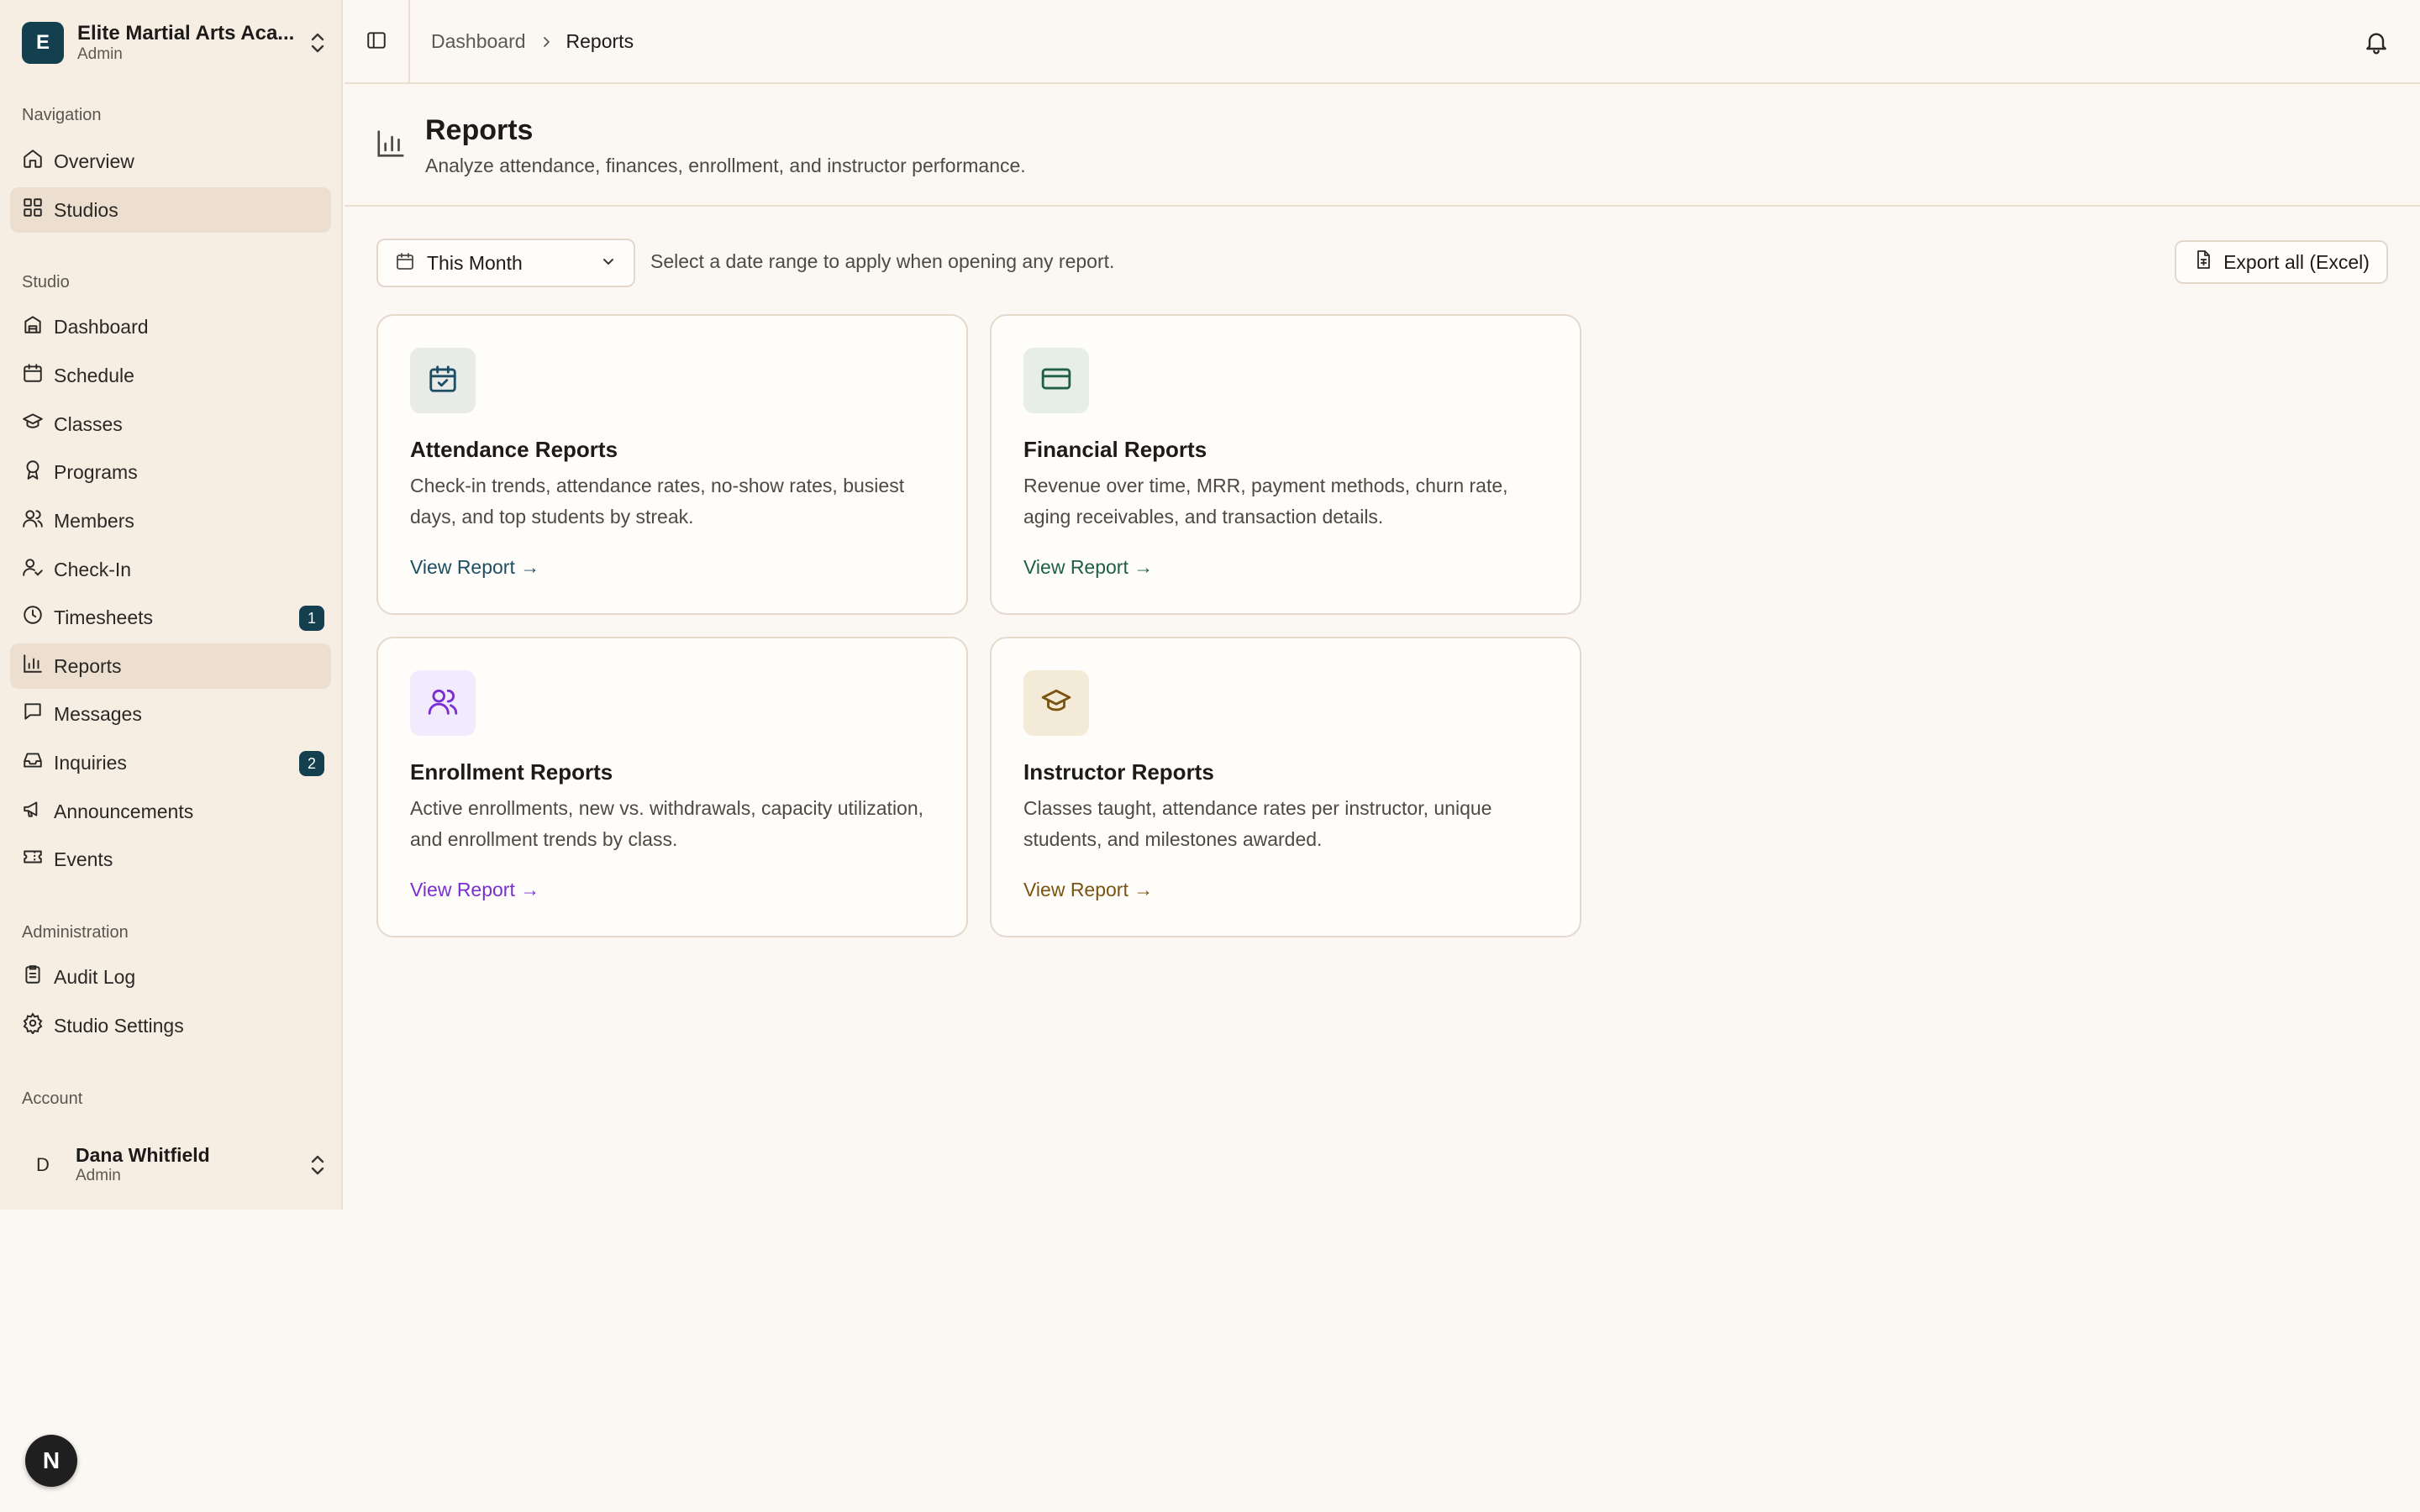 The image size is (2420, 1512). I want to click on credit-card-icon, so click(1056, 381).